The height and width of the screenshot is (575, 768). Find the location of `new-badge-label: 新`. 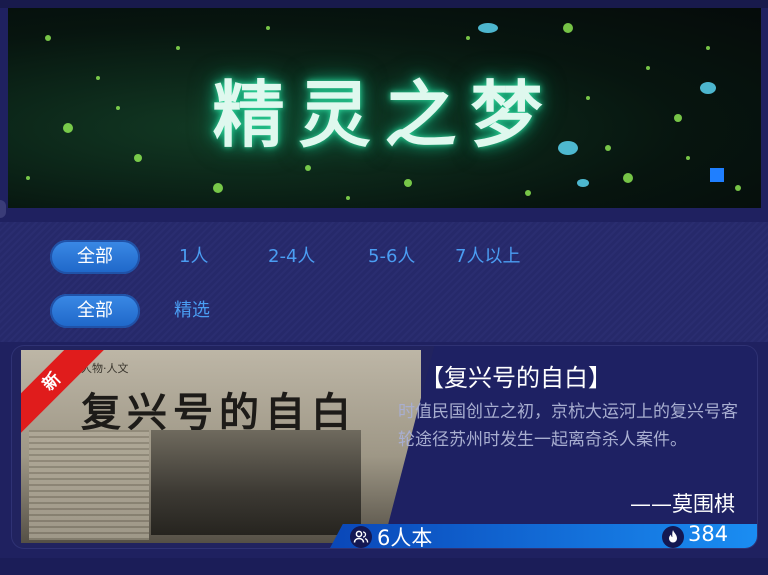

new-badge-label: 新 is located at coordinates (64, 394).